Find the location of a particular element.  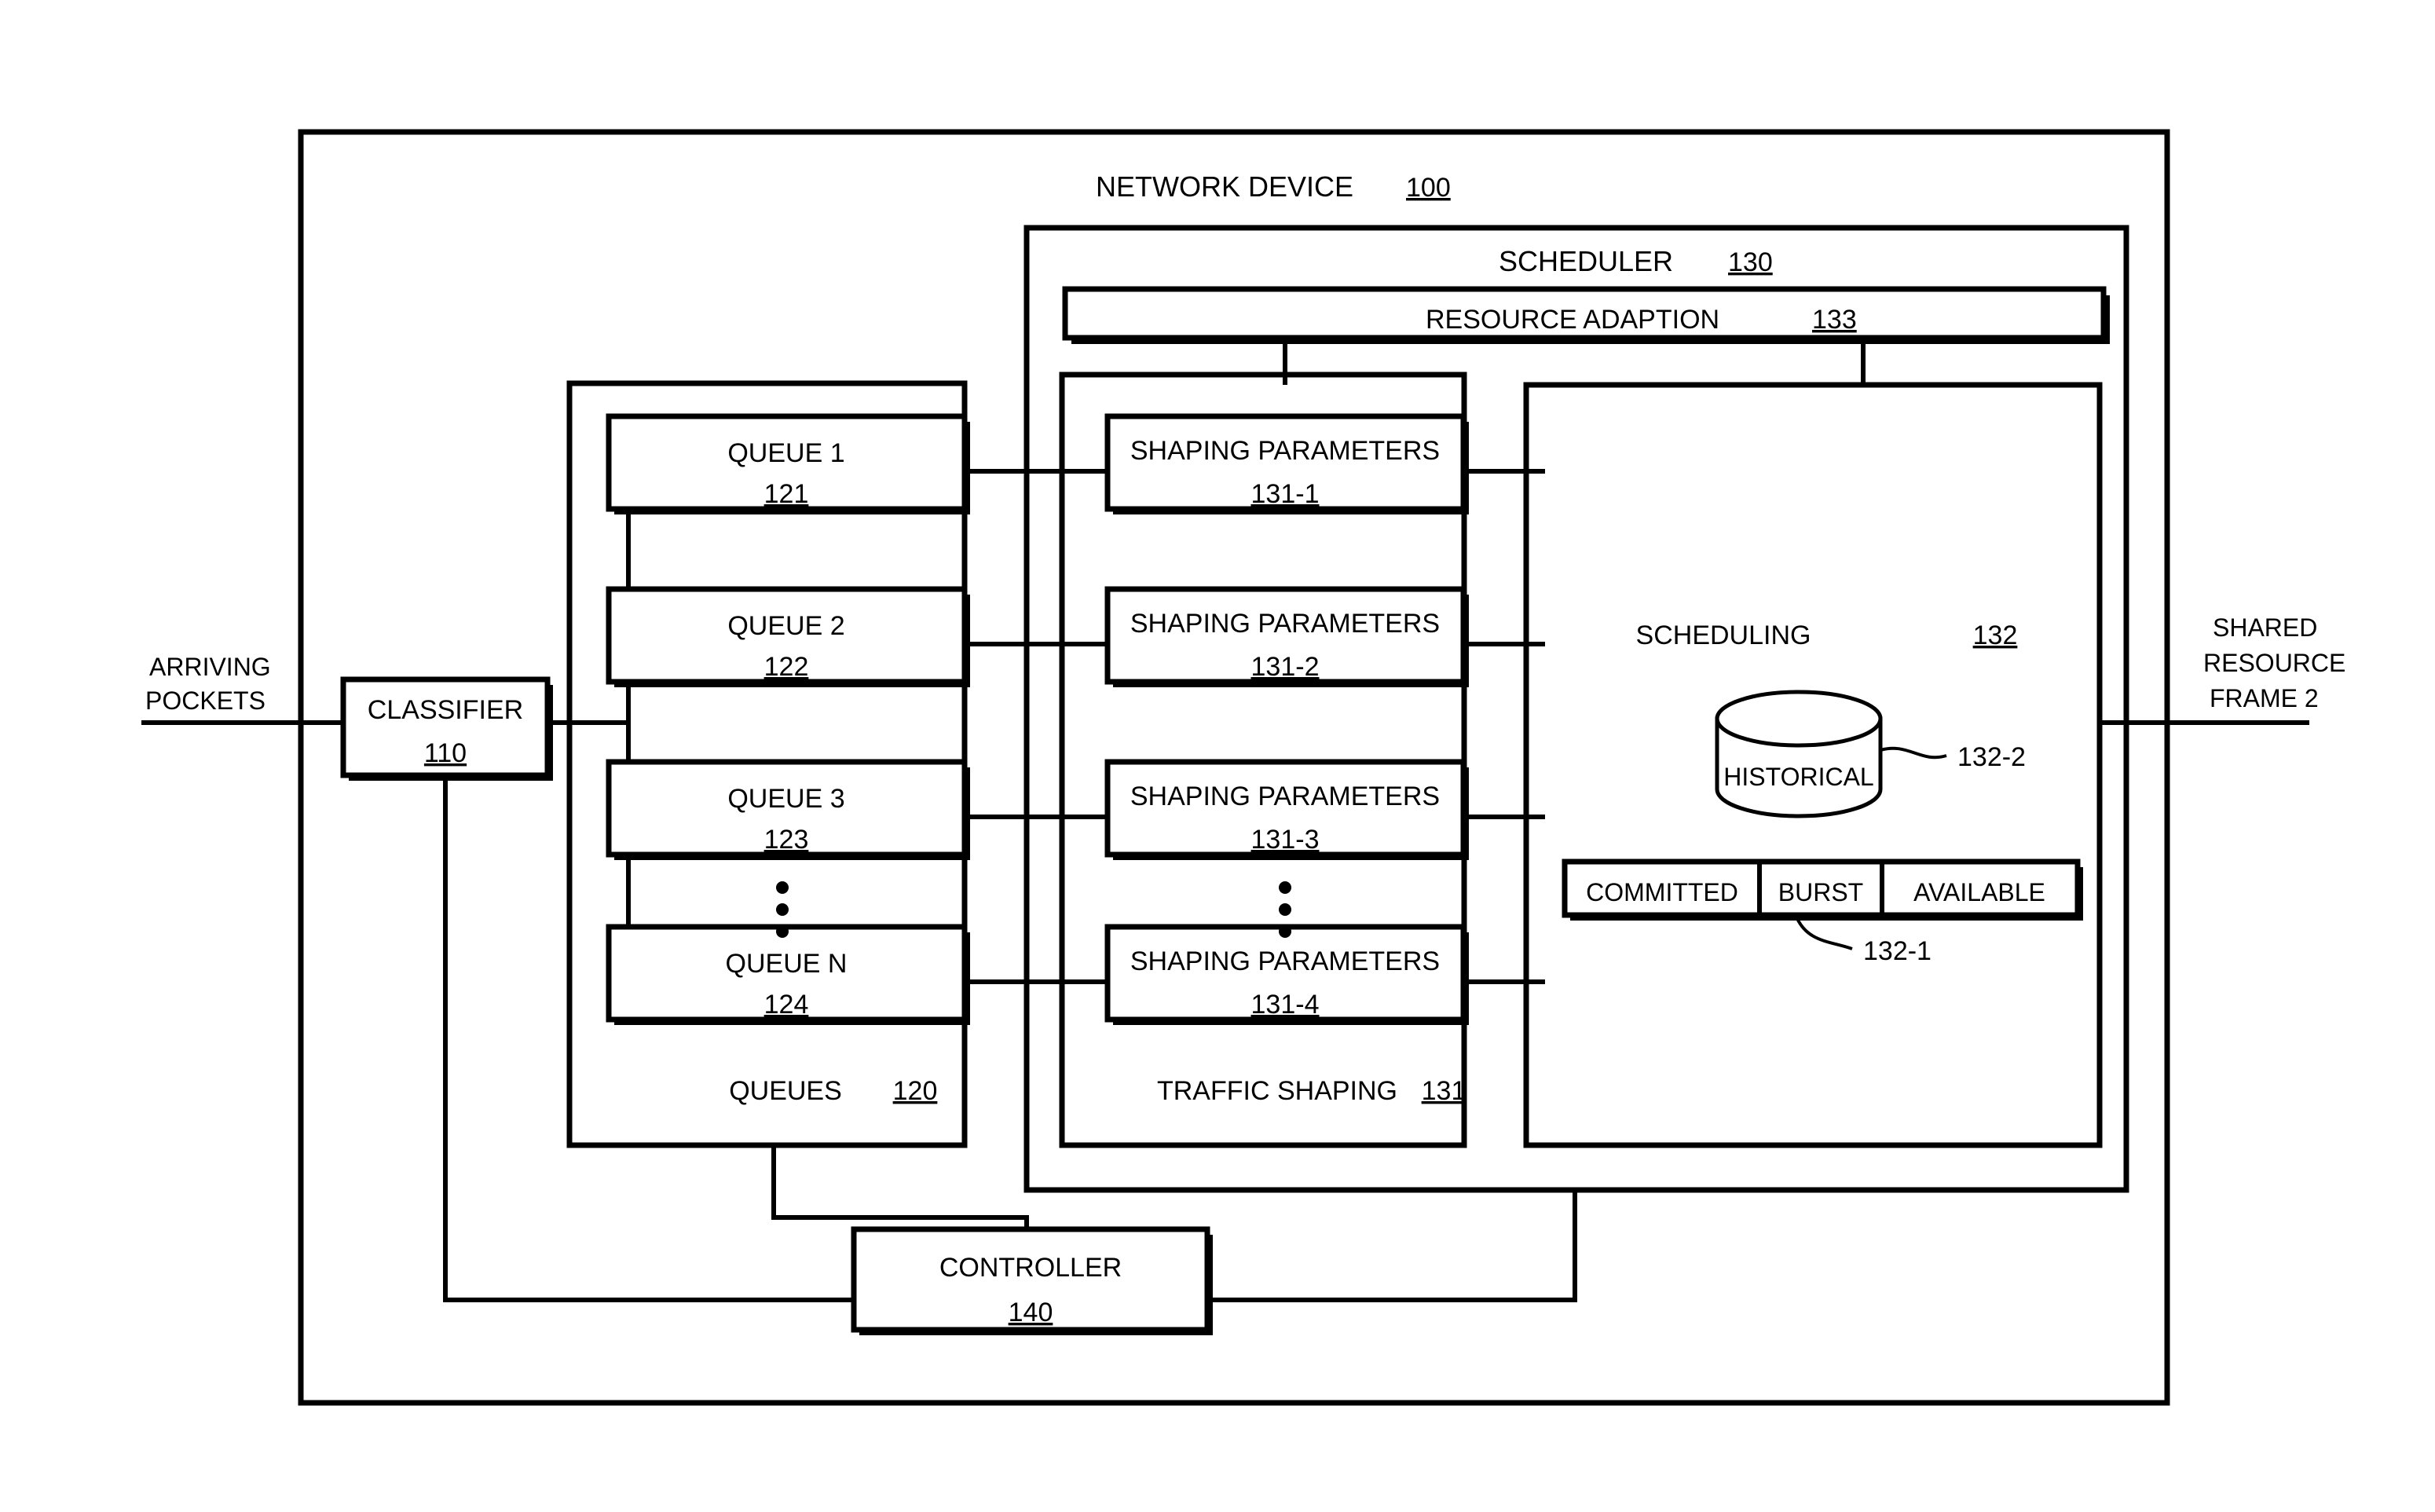

shared-resource-label-line3: FRAME 2 is located at coordinates (2264, 698).